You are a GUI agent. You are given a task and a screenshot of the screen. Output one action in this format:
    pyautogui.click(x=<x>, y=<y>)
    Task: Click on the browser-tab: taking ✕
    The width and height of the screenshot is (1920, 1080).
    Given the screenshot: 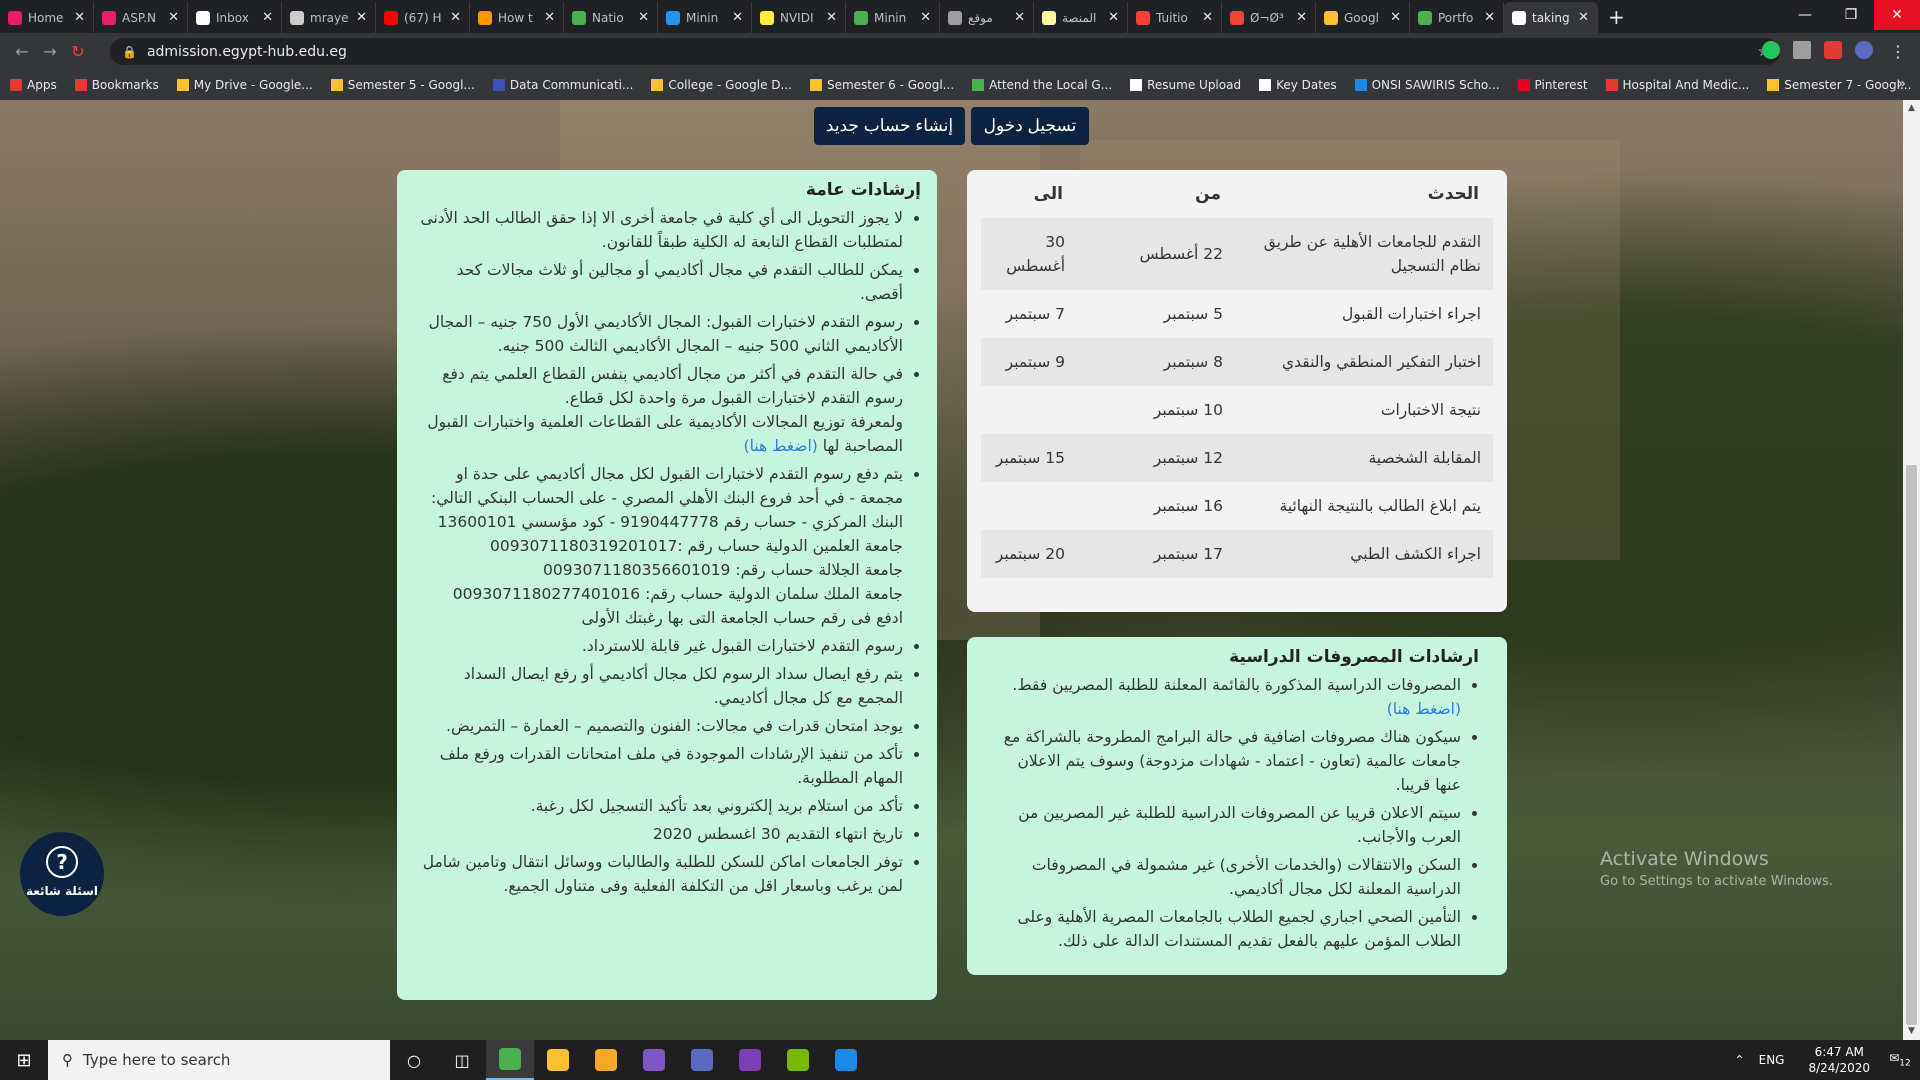 What is the action you would take?
    pyautogui.click(x=1551, y=17)
    